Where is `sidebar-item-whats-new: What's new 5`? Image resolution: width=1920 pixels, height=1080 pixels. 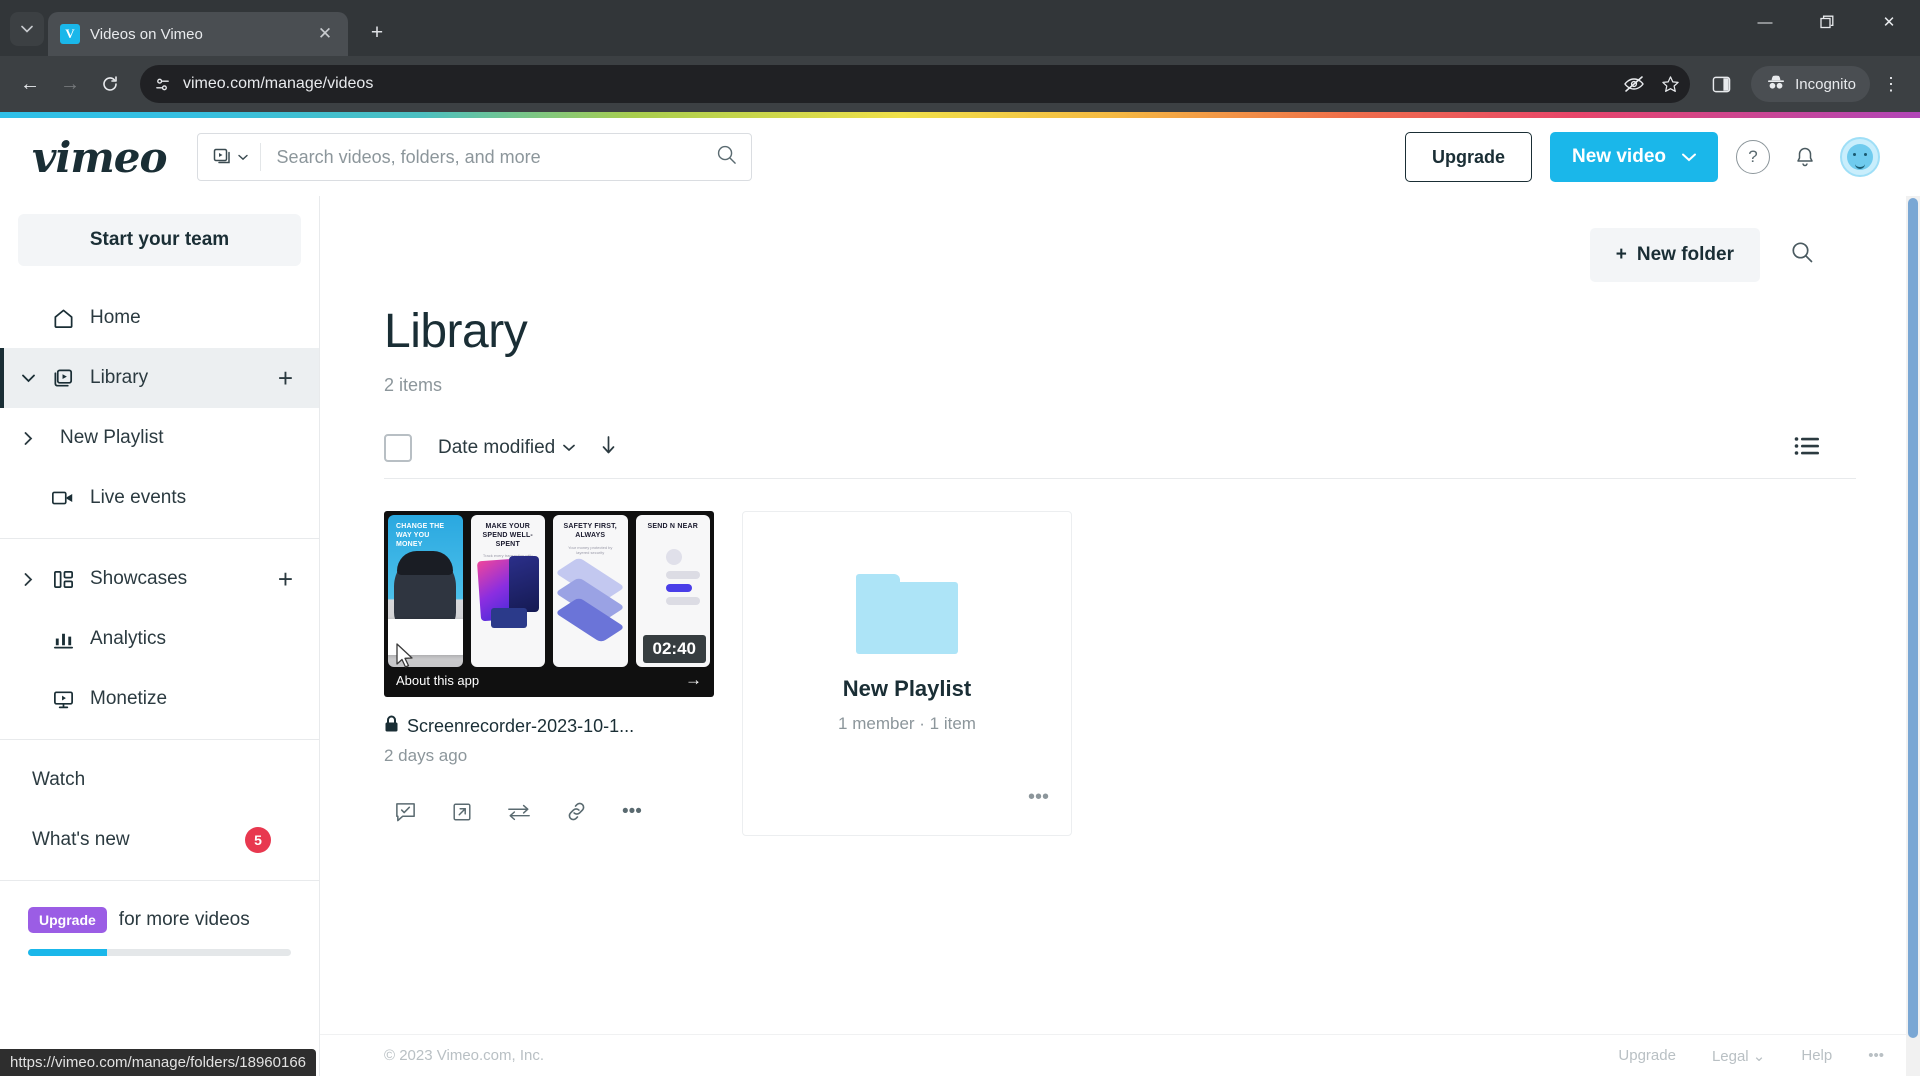 sidebar-item-whats-new: What's new 5 is located at coordinates (159, 840).